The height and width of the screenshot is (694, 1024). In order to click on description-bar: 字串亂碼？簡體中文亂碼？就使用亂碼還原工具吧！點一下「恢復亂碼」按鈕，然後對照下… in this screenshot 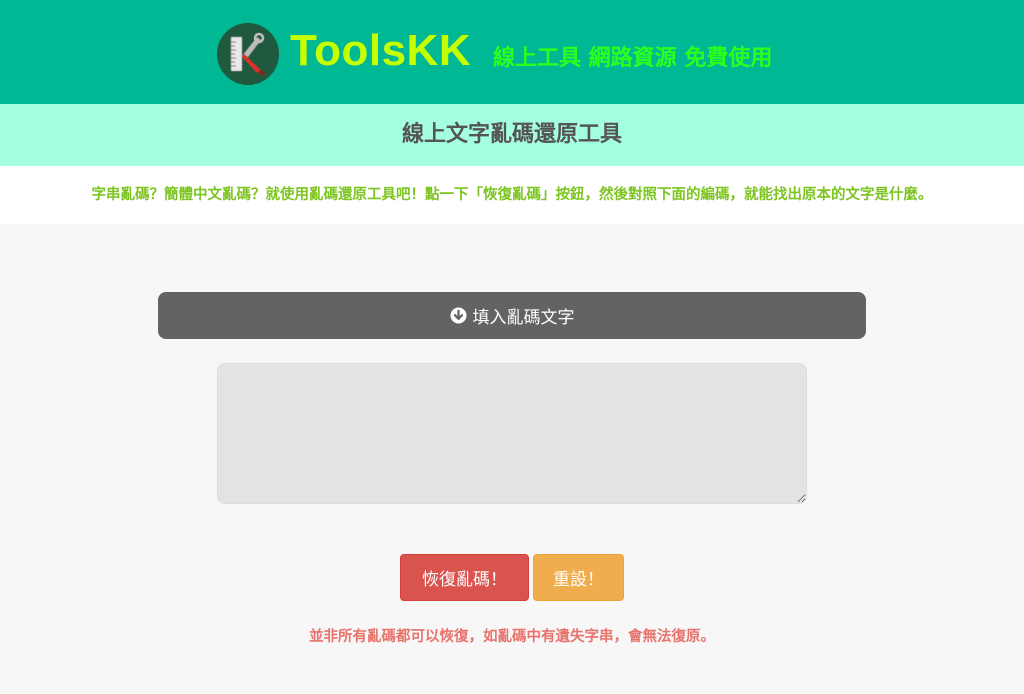, I will do `click(512, 195)`.